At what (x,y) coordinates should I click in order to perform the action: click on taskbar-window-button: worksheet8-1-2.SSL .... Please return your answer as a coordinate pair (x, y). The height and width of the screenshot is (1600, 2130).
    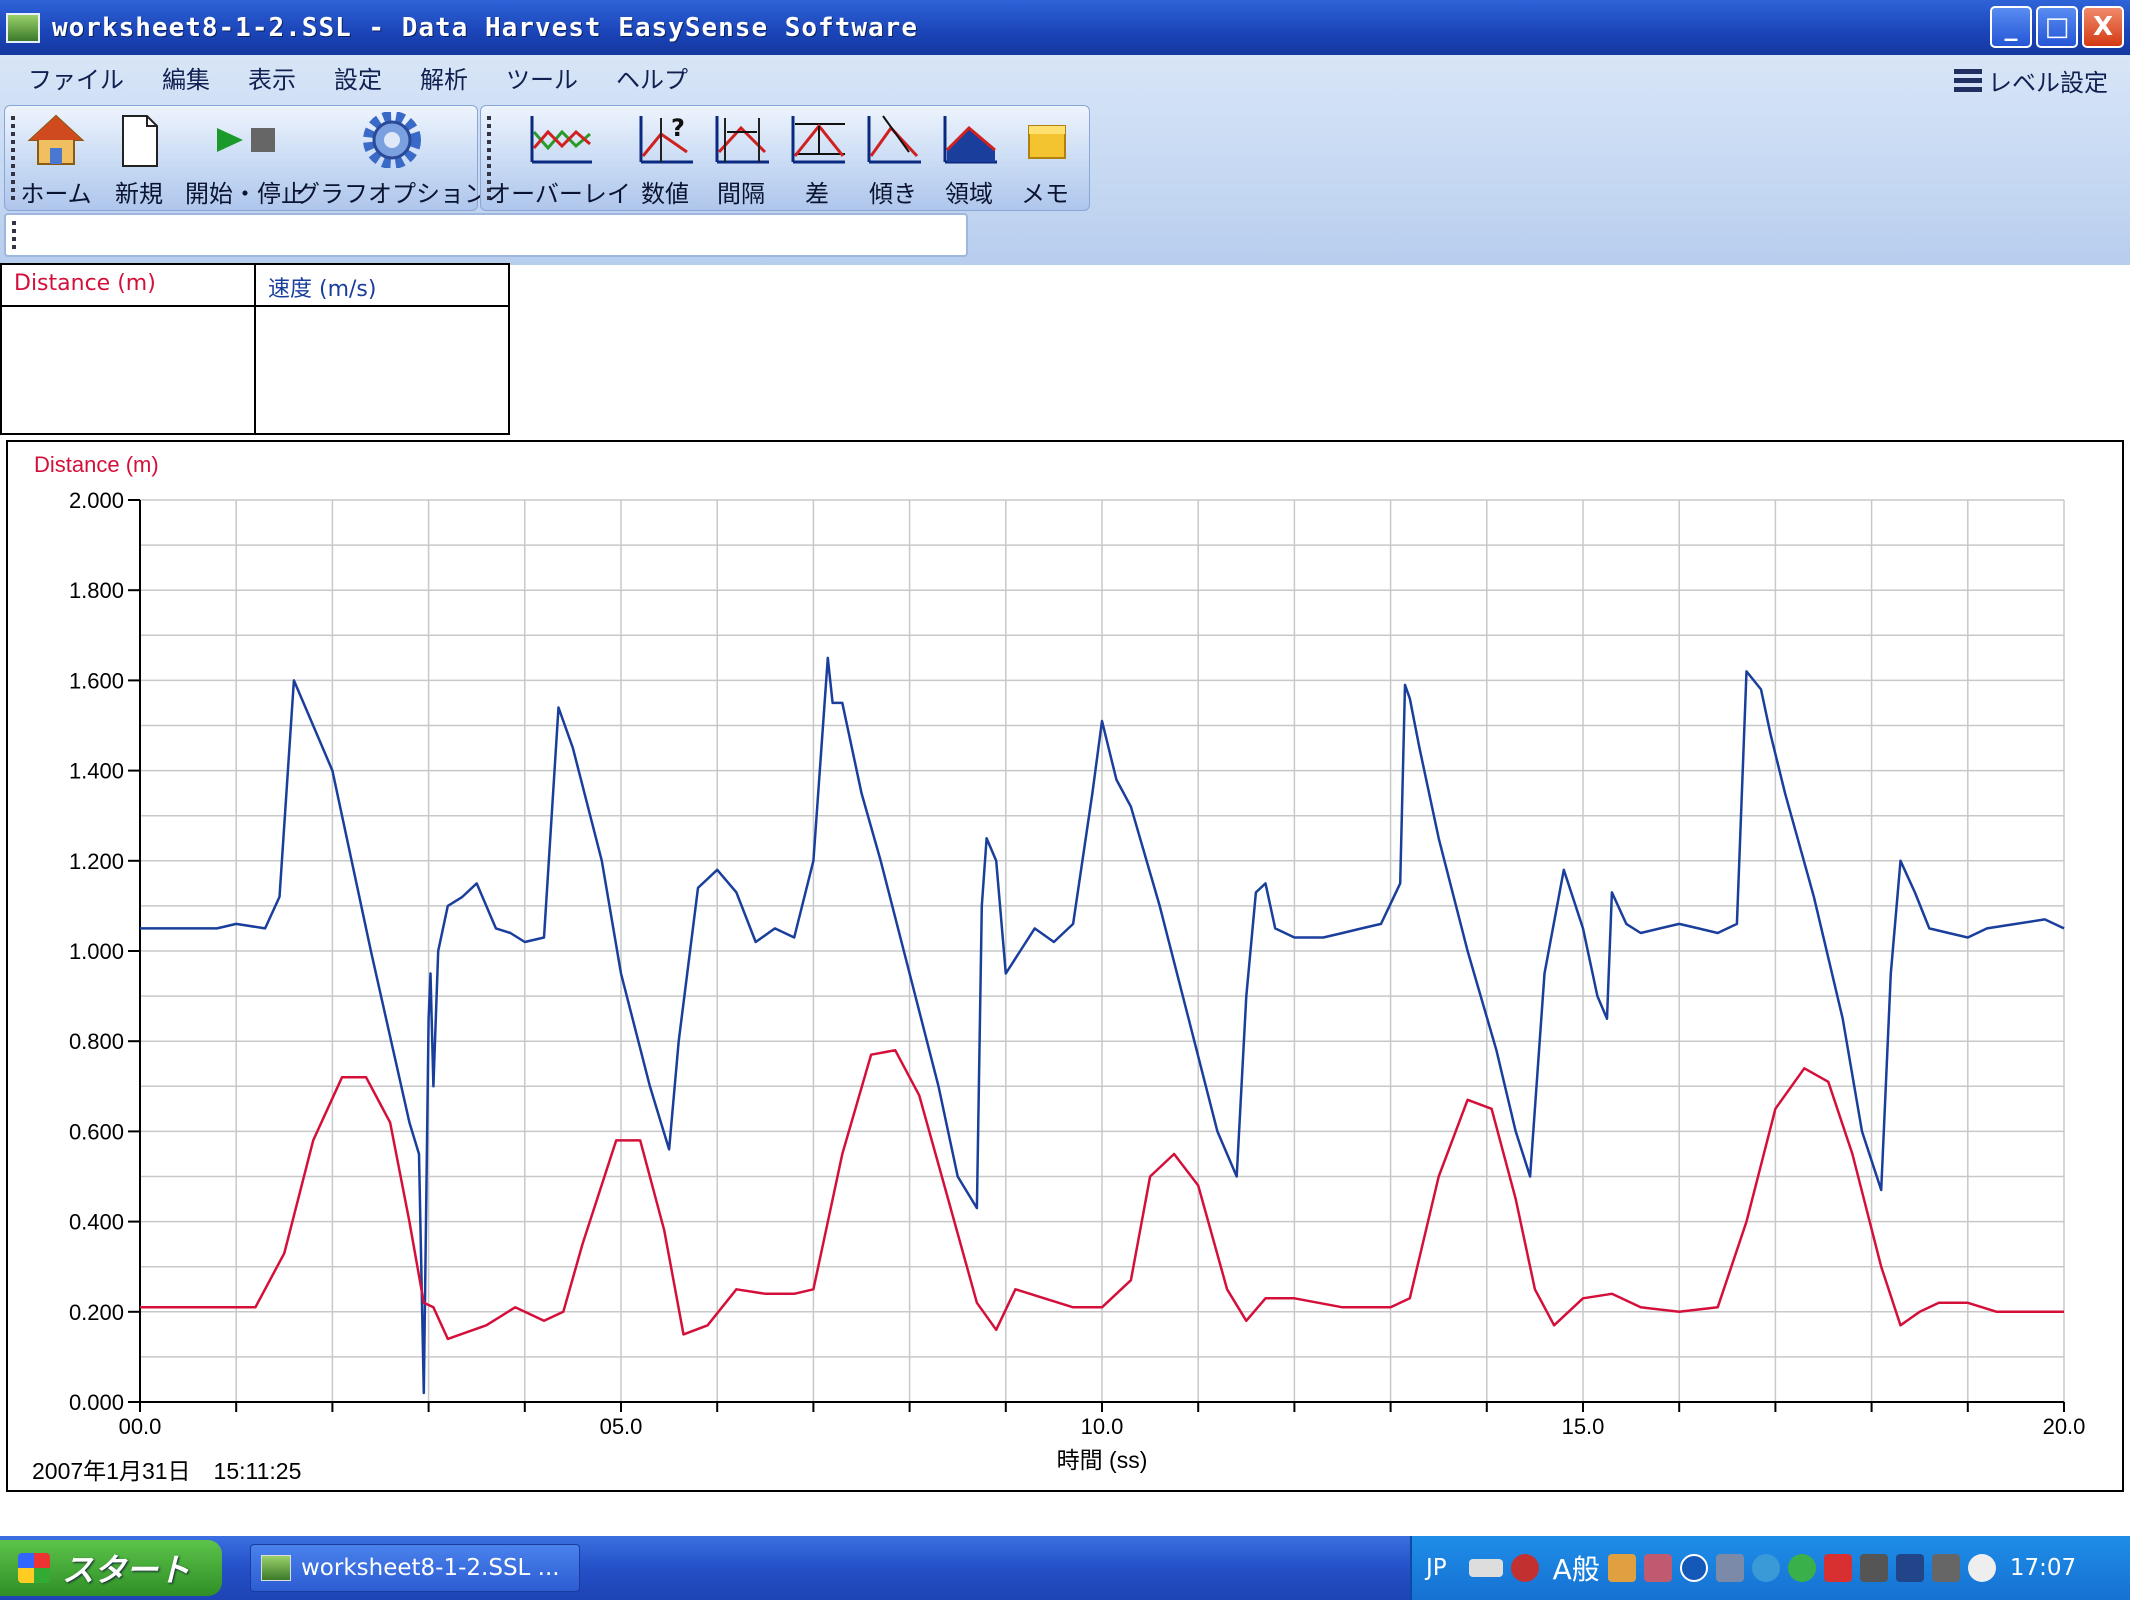
    Looking at the image, I should click on (415, 1568).